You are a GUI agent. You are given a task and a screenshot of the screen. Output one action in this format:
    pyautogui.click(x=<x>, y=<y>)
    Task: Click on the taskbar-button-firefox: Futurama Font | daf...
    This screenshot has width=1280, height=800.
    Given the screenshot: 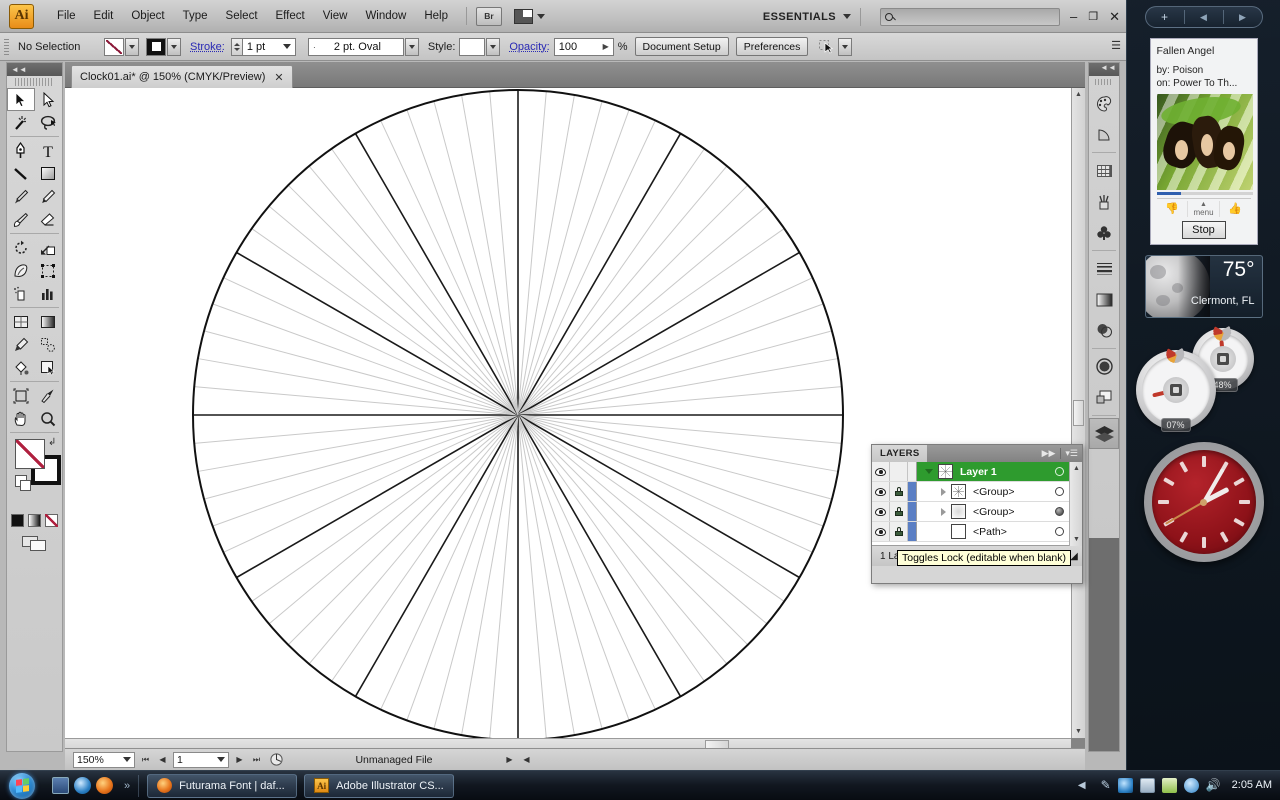 What is the action you would take?
    pyautogui.click(x=222, y=785)
    